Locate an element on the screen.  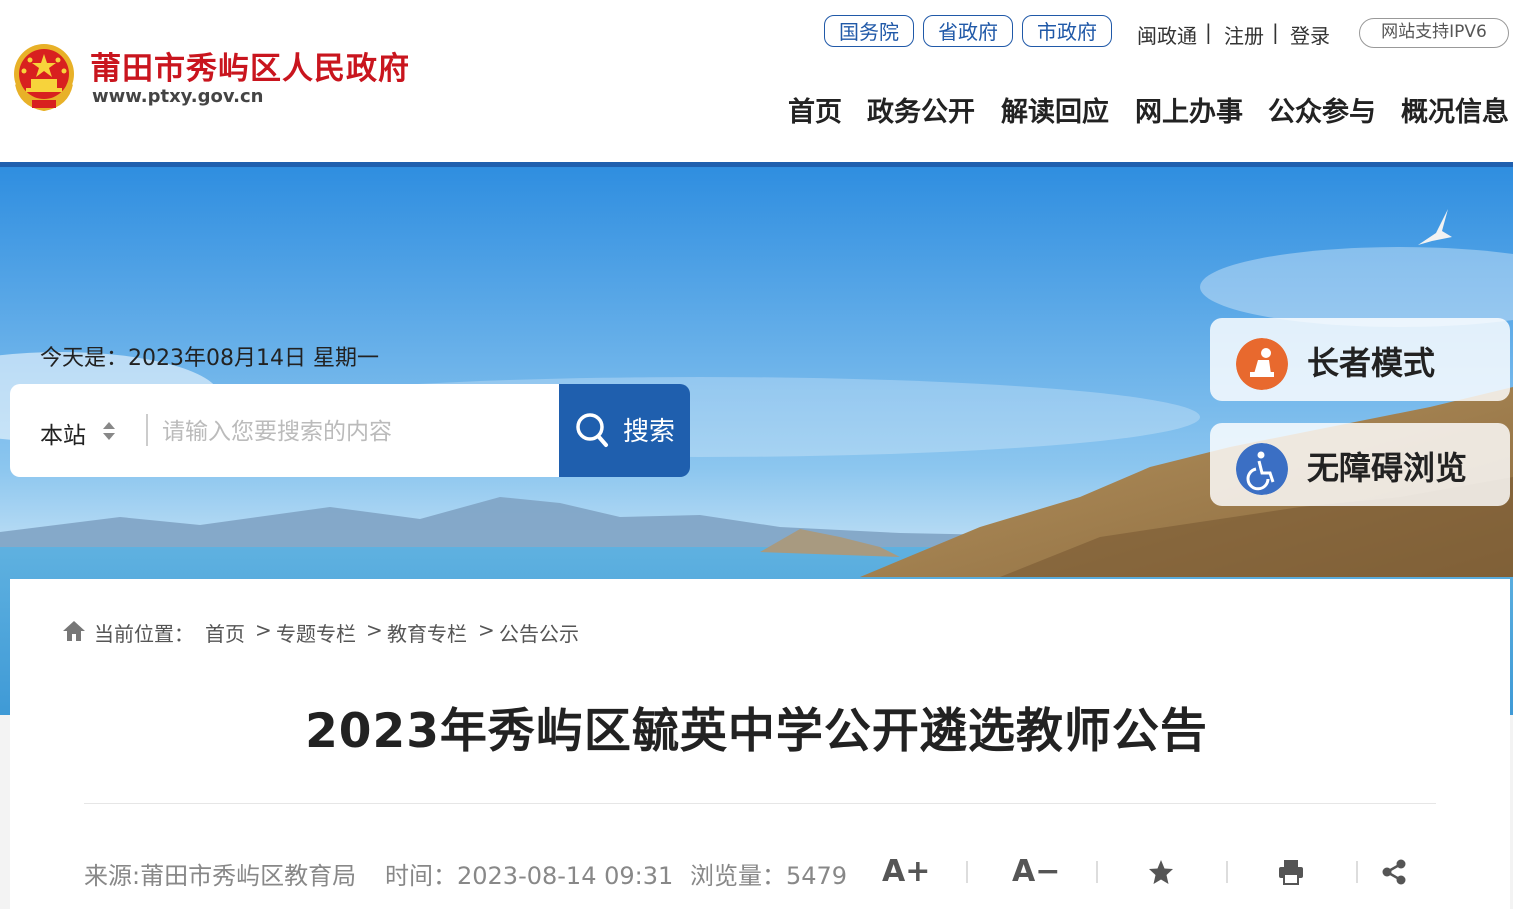
article-time: 时间：2023-08-14 09:31 is located at coordinates (529, 876).